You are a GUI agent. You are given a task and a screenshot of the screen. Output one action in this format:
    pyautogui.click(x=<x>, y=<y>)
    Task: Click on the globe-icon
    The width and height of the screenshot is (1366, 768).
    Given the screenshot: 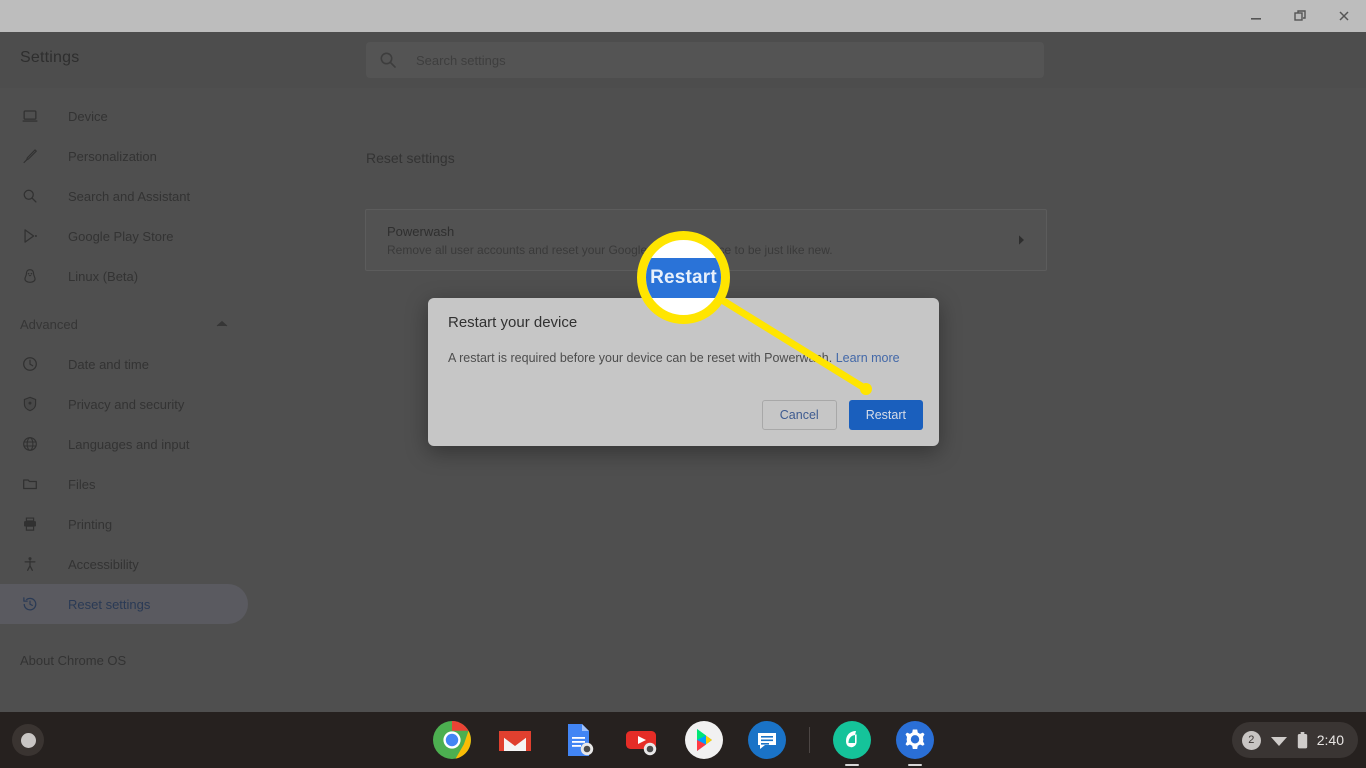 What is the action you would take?
    pyautogui.click(x=30, y=444)
    